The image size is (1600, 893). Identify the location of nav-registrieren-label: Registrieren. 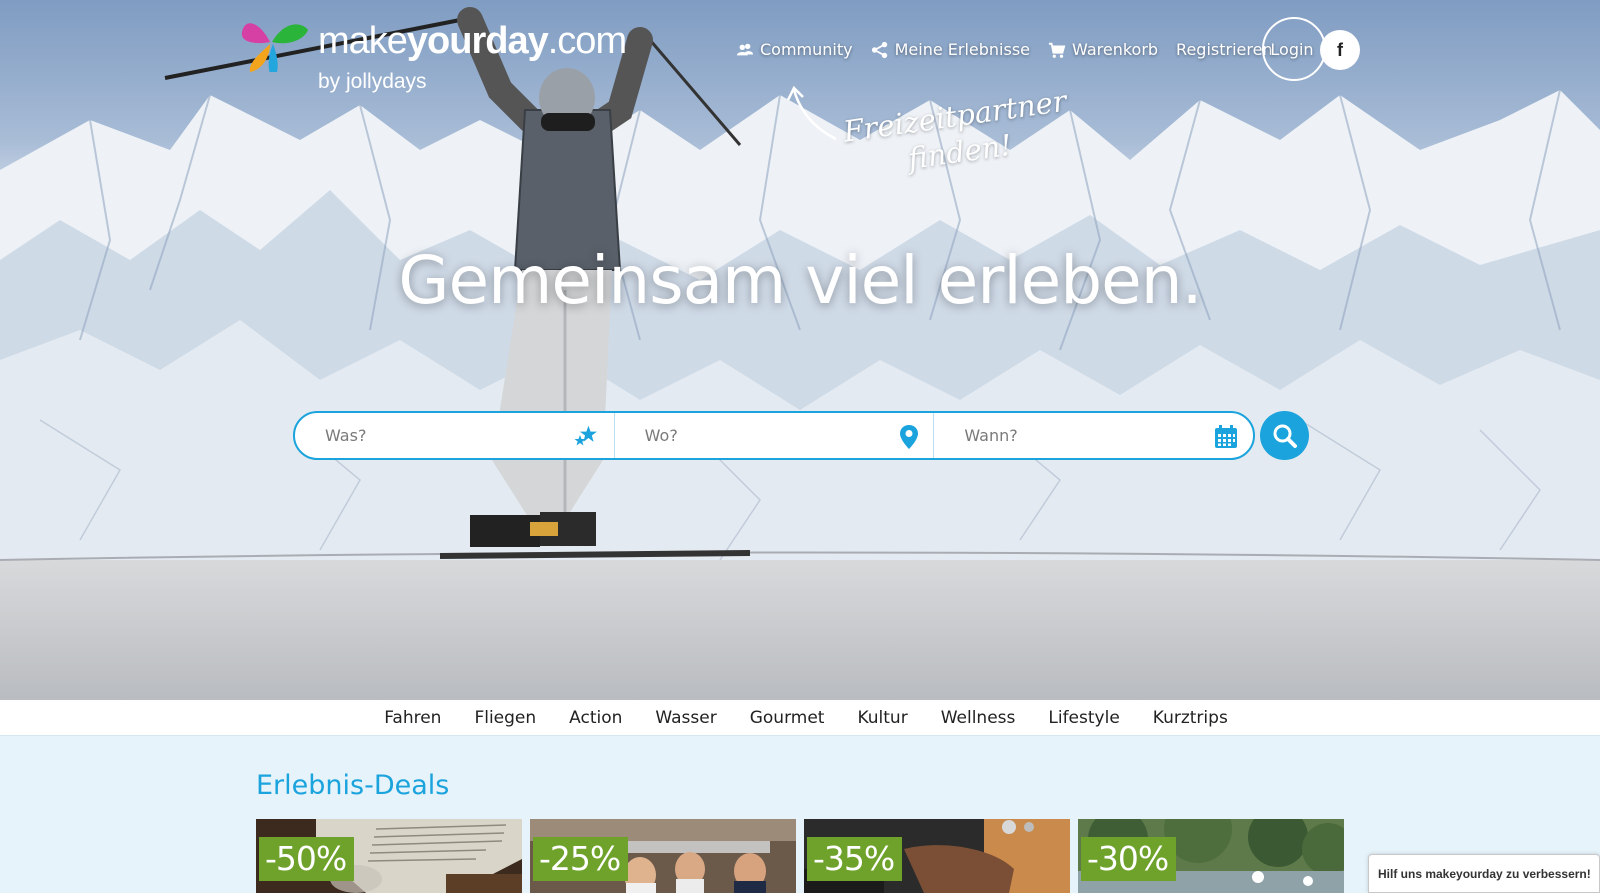
(1224, 49).